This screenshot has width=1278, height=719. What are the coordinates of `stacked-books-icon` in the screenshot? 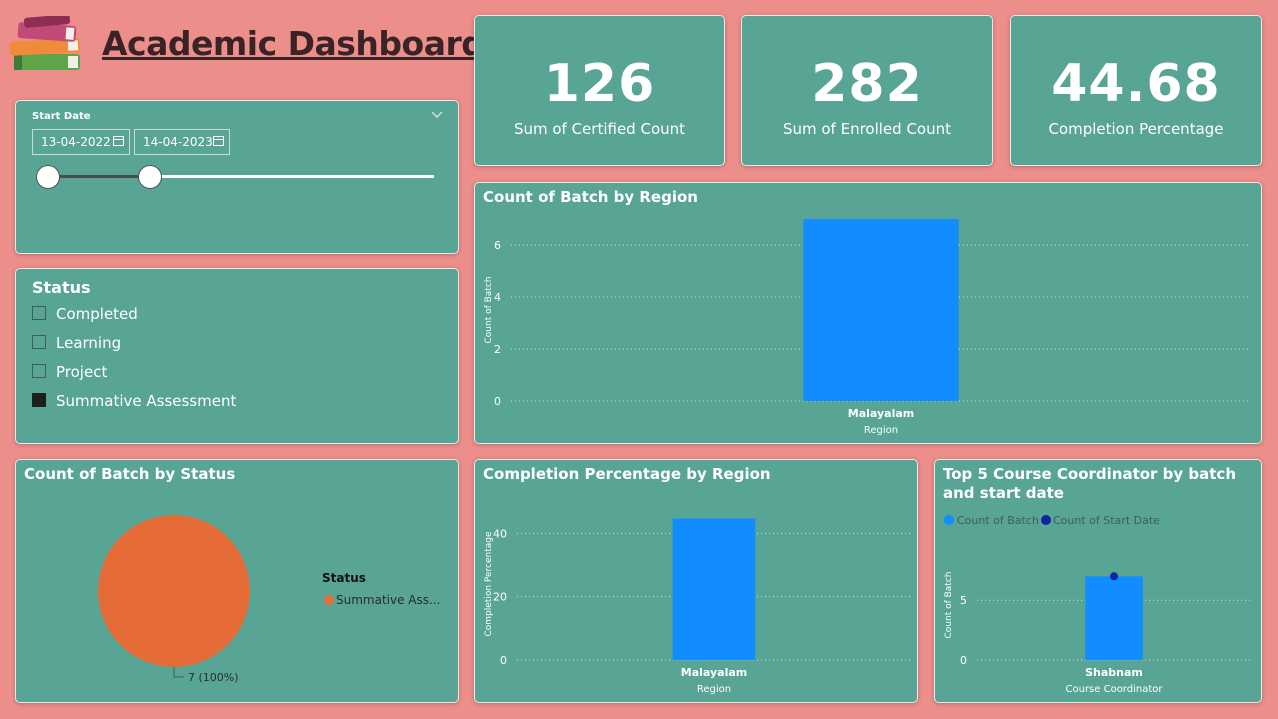 It's located at (45, 43).